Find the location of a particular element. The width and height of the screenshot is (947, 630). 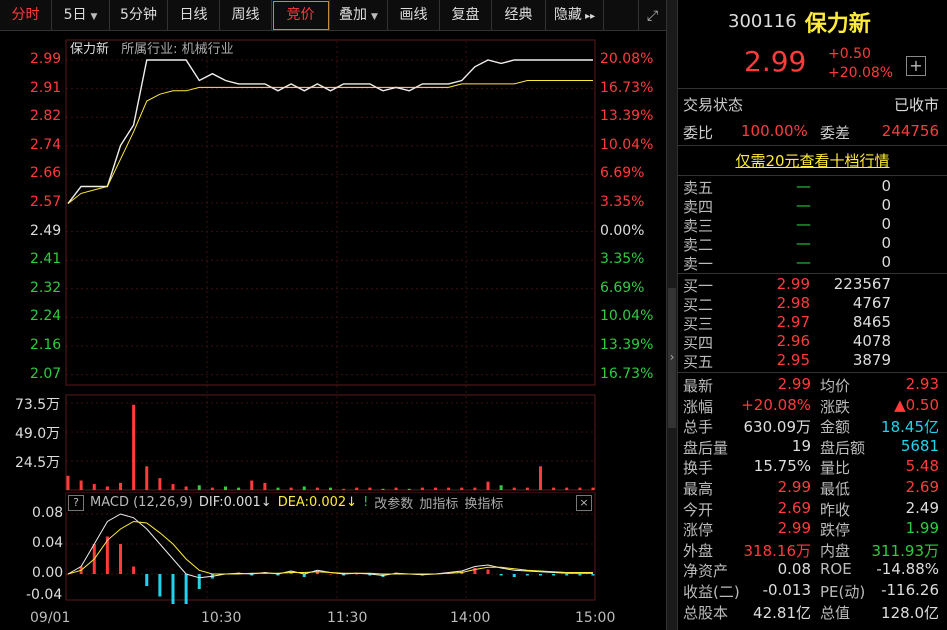

stat-value: 2.69 is located at coordinates (922, 487).